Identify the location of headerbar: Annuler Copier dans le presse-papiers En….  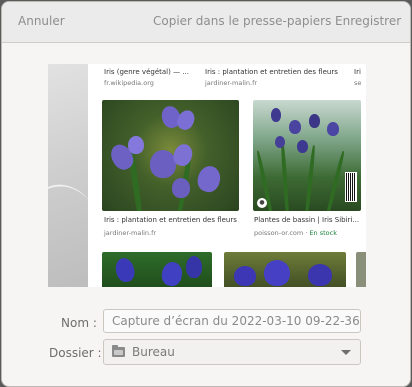
(206, 22).